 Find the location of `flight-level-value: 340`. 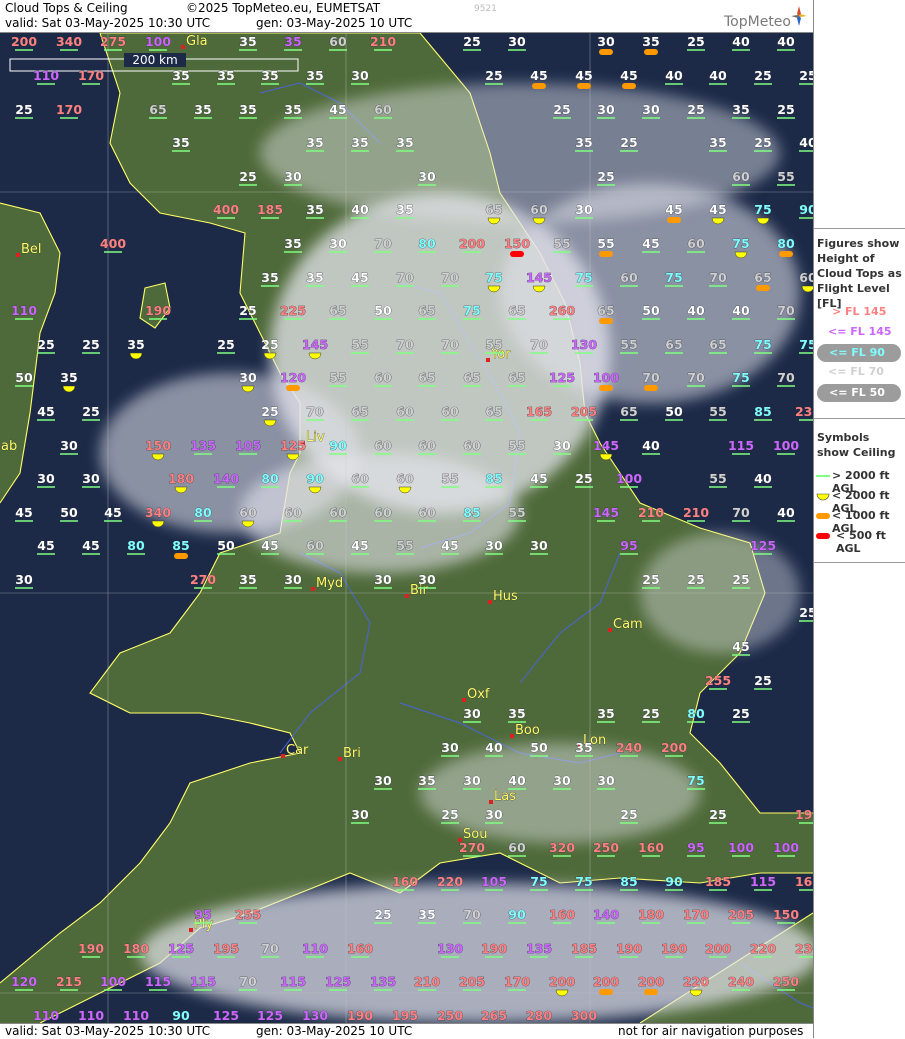

flight-level-value: 340 is located at coordinates (69, 41).